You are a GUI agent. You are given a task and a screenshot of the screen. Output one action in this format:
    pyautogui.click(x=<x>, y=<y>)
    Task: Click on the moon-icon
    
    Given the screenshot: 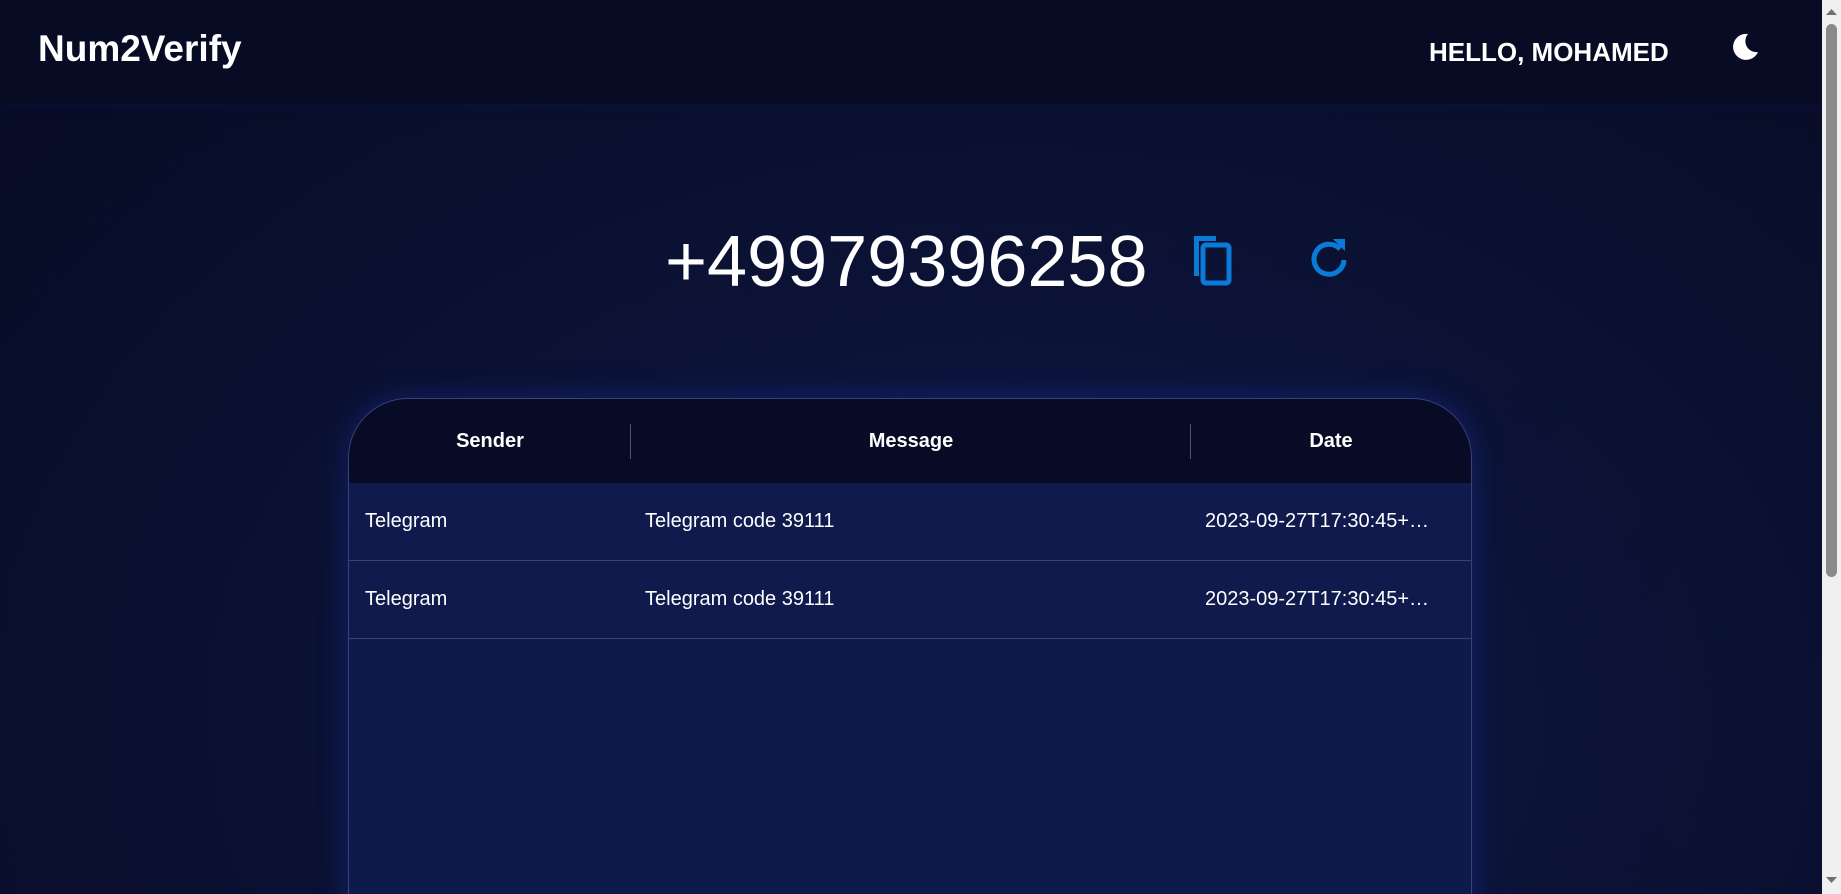 What is the action you would take?
    pyautogui.click(x=1745, y=47)
    